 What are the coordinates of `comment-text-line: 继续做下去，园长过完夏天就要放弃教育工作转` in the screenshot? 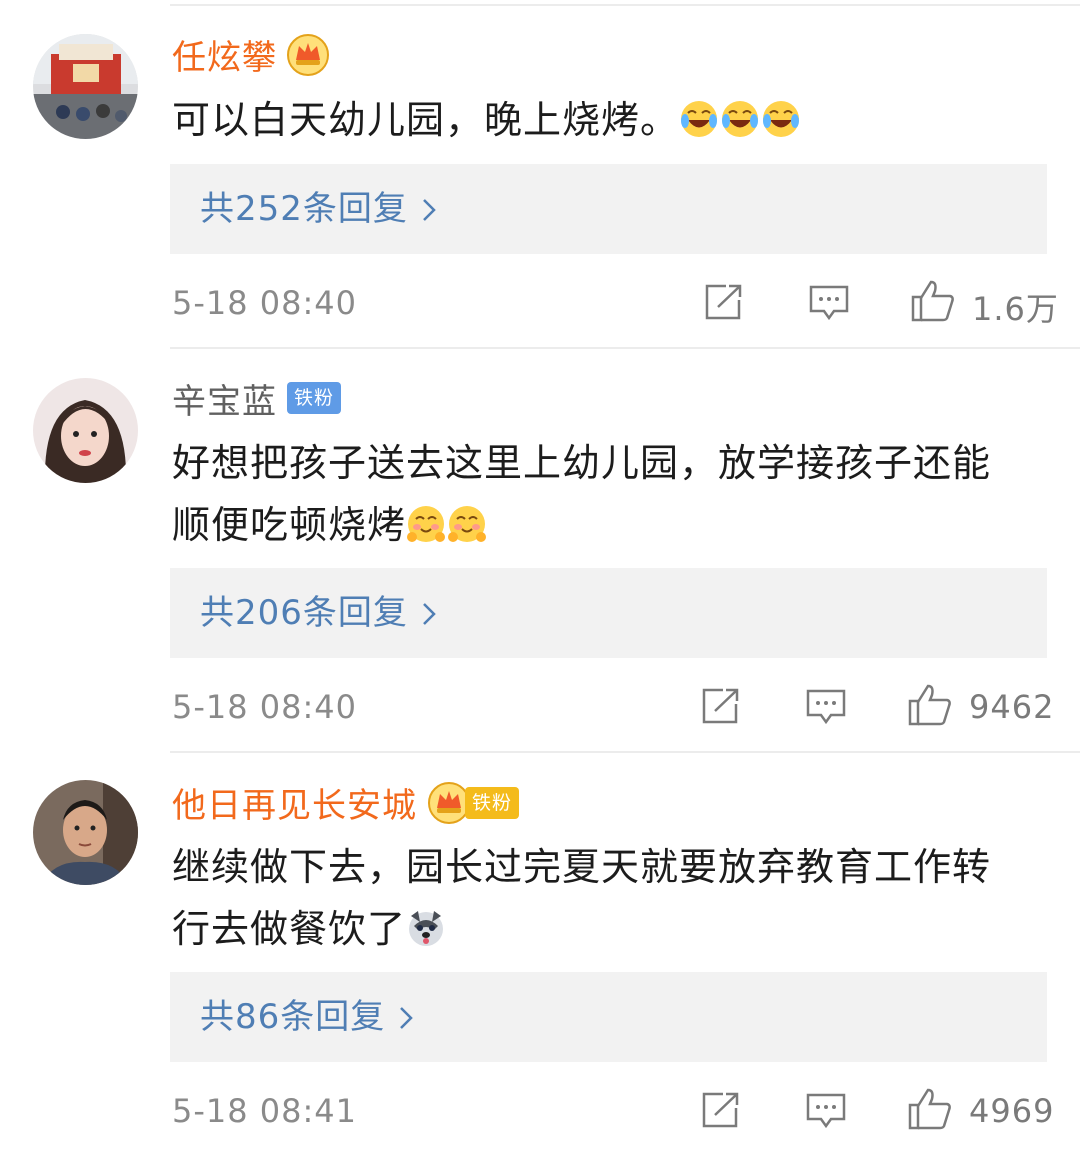 It's located at (582, 867).